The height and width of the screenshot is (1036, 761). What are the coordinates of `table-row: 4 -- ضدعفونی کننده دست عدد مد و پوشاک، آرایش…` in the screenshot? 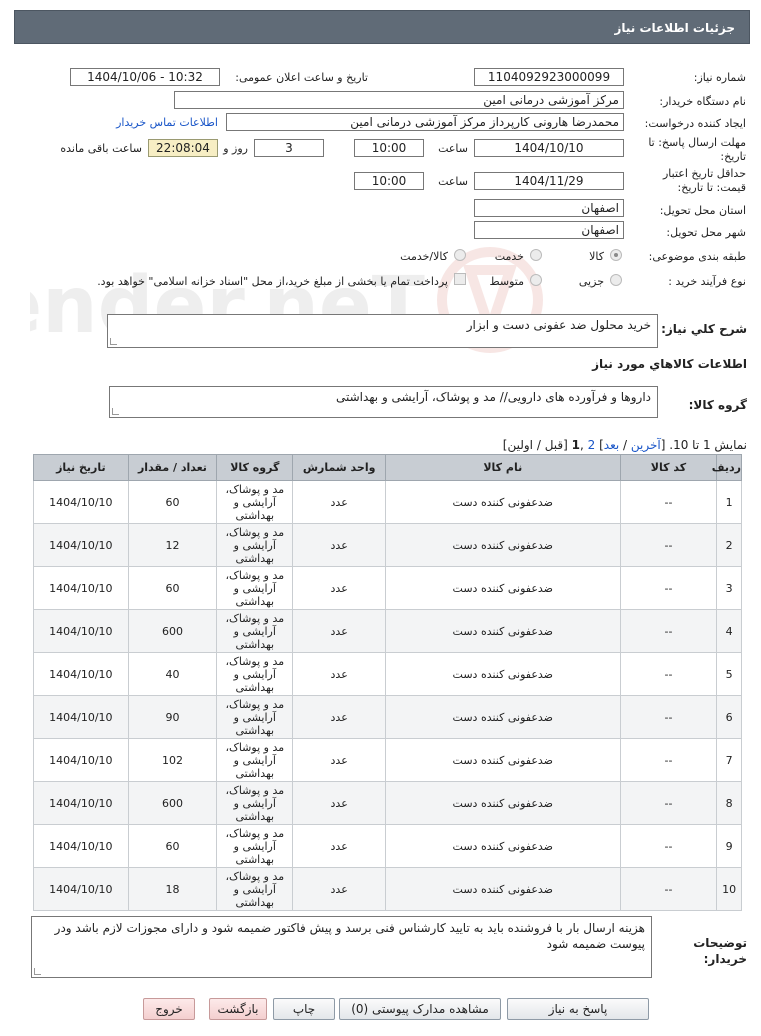 It's located at (387, 631).